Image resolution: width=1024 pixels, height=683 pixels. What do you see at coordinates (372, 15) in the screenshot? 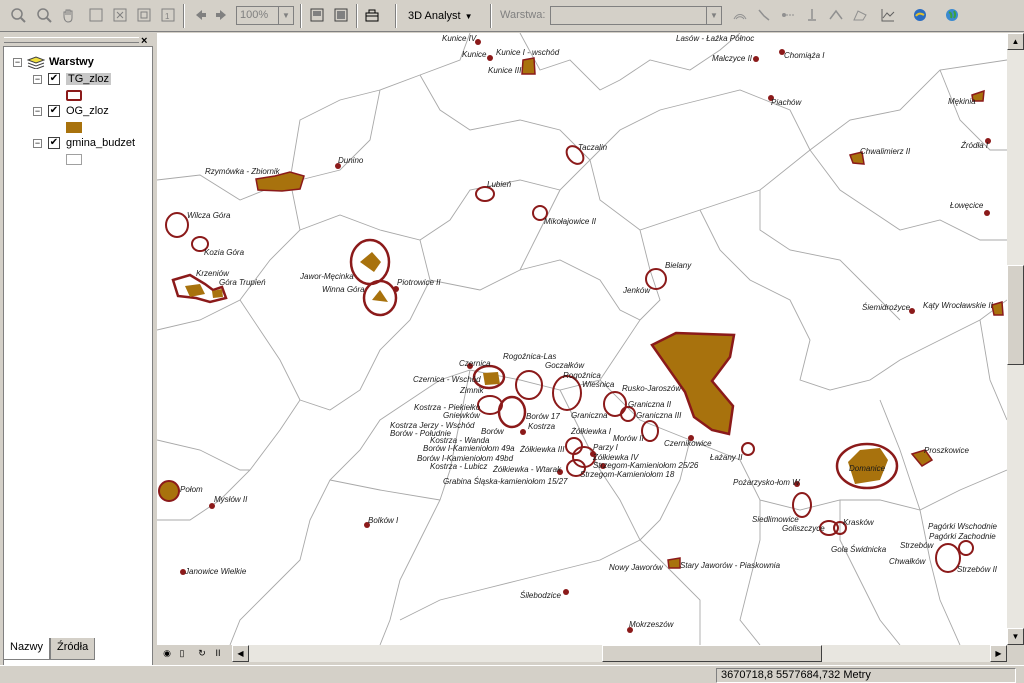
I see `toolbox-icon` at bounding box center [372, 15].